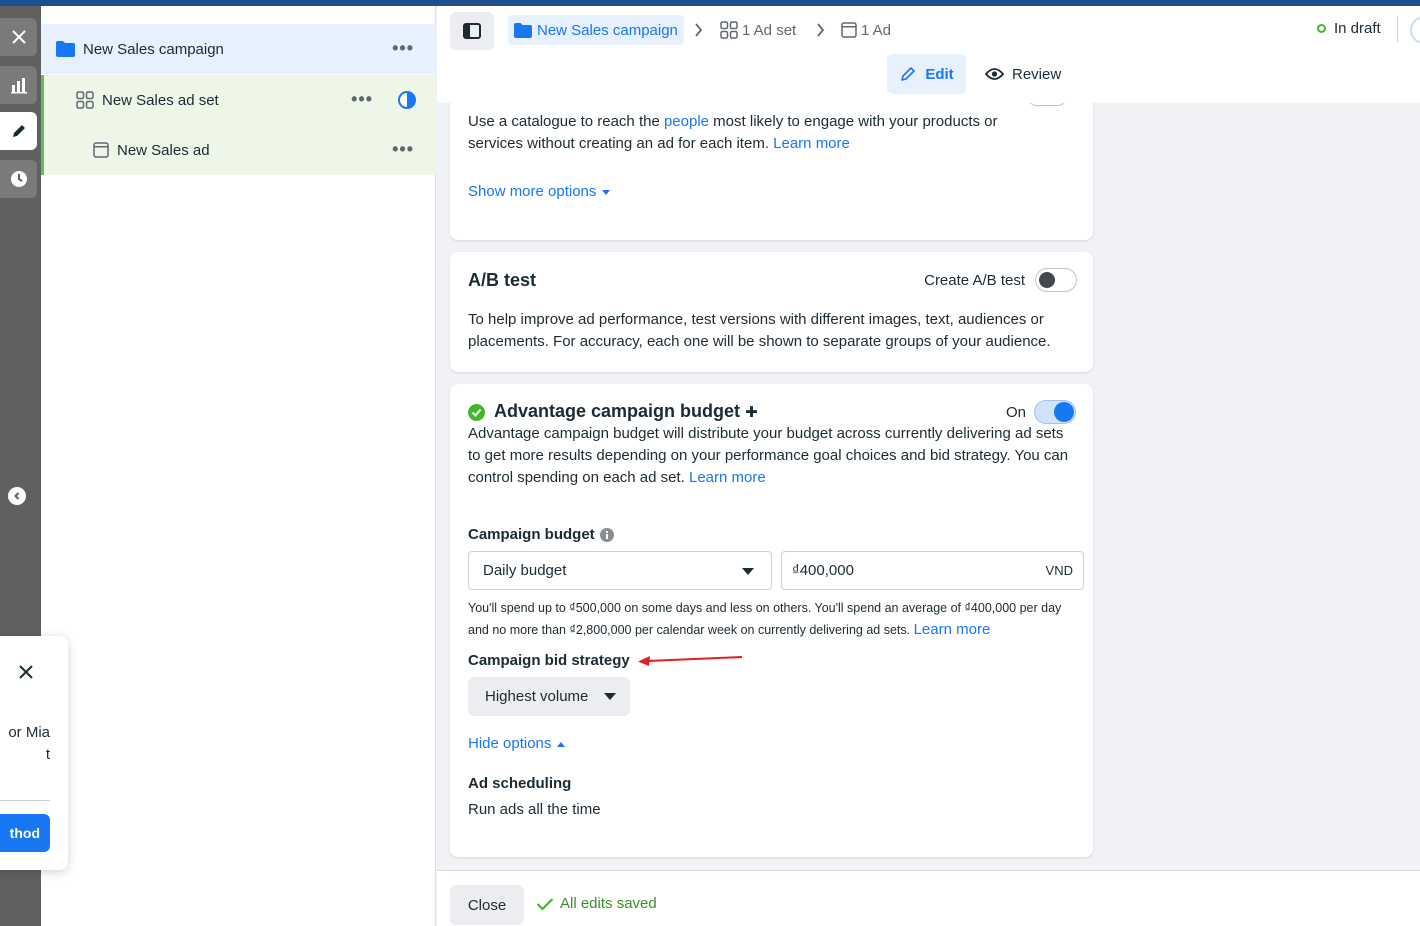  I want to click on rail-history-button, so click(18, 179).